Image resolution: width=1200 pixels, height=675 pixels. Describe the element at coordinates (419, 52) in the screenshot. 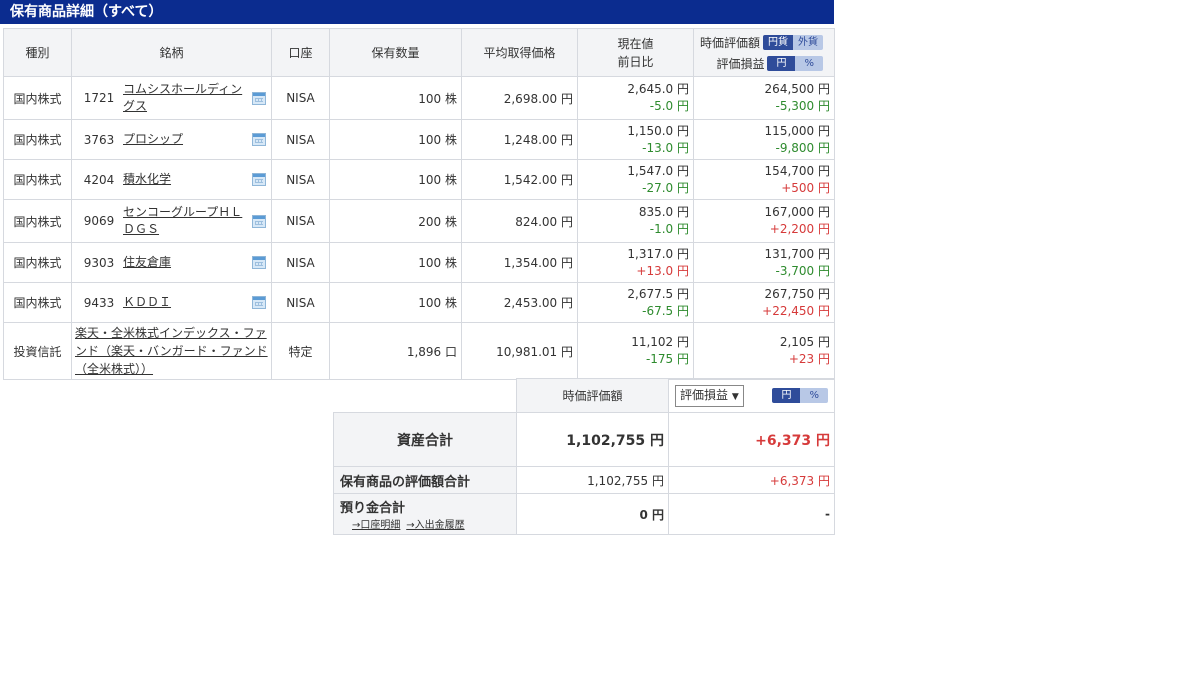

I see `table-header-row: 種別 銘柄 口座 保有数量 平均取得価格 現在値 前日比 時価評価額 円貨 外貨` at that location.